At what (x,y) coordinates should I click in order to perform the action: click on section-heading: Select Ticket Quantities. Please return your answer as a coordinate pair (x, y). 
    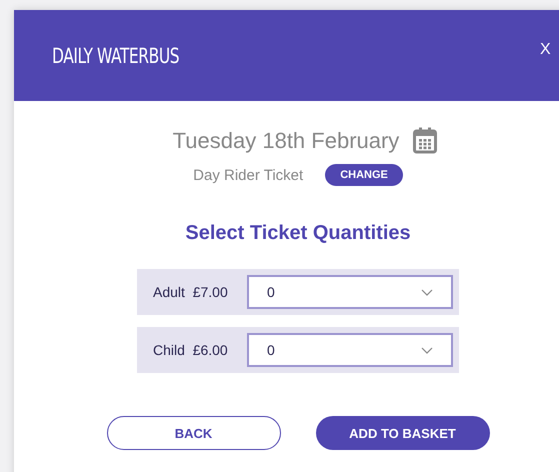
    Looking at the image, I should click on (298, 233).